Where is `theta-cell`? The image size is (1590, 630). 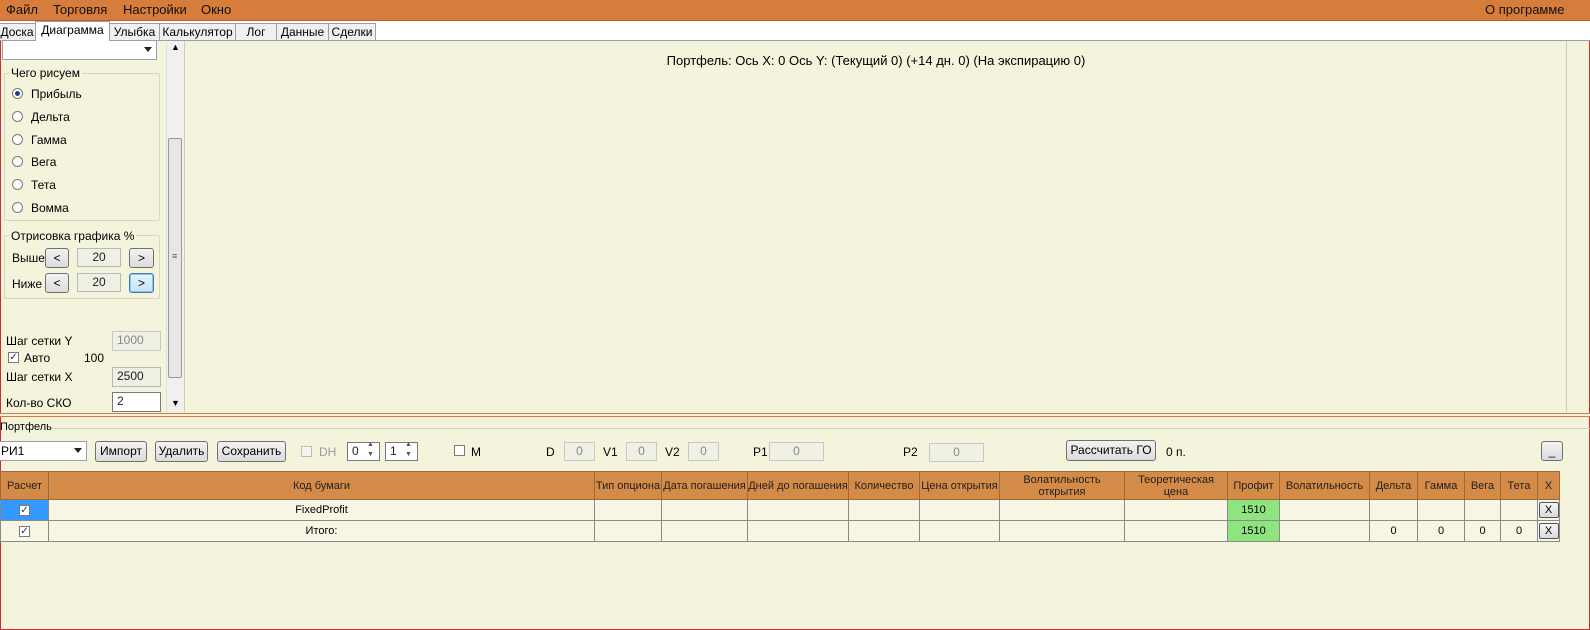
theta-cell is located at coordinates (1519, 510).